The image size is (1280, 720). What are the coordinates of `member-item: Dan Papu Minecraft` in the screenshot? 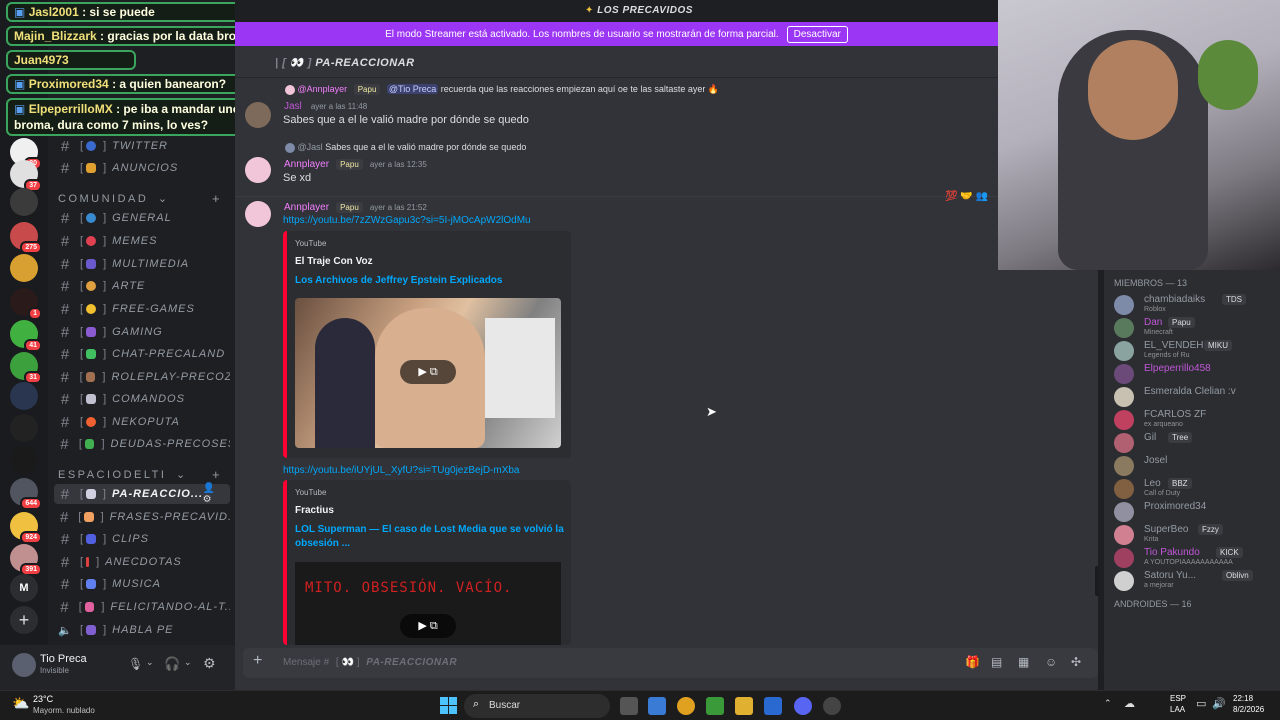 It's located at (1197, 328).